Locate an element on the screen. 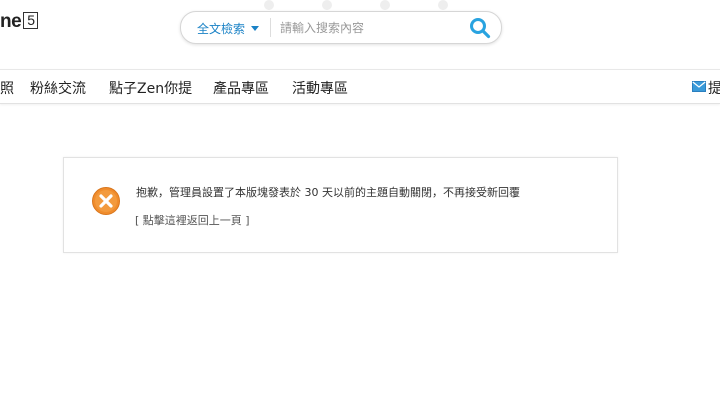  nav-item-events: 活動專區 is located at coordinates (320, 88).